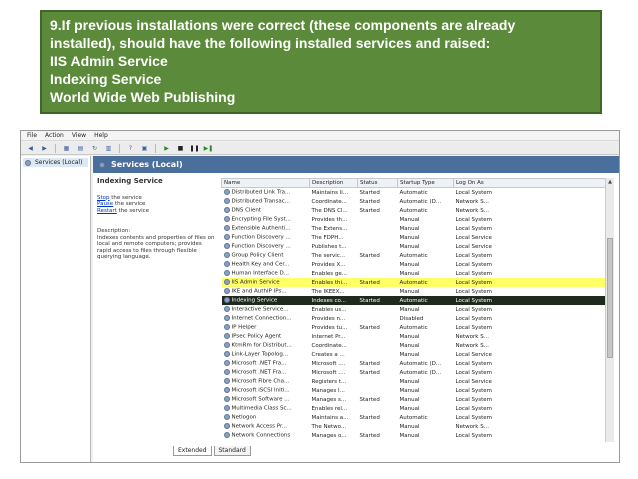 The height and width of the screenshot is (479, 638). Describe the element at coordinates (130, 148) in the screenshot. I see `help-icon: ?` at that location.